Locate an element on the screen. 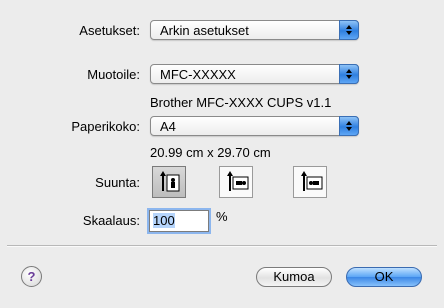 The image size is (444, 308). settings-popup: Arkin asetukset is located at coordinates (254, 30).